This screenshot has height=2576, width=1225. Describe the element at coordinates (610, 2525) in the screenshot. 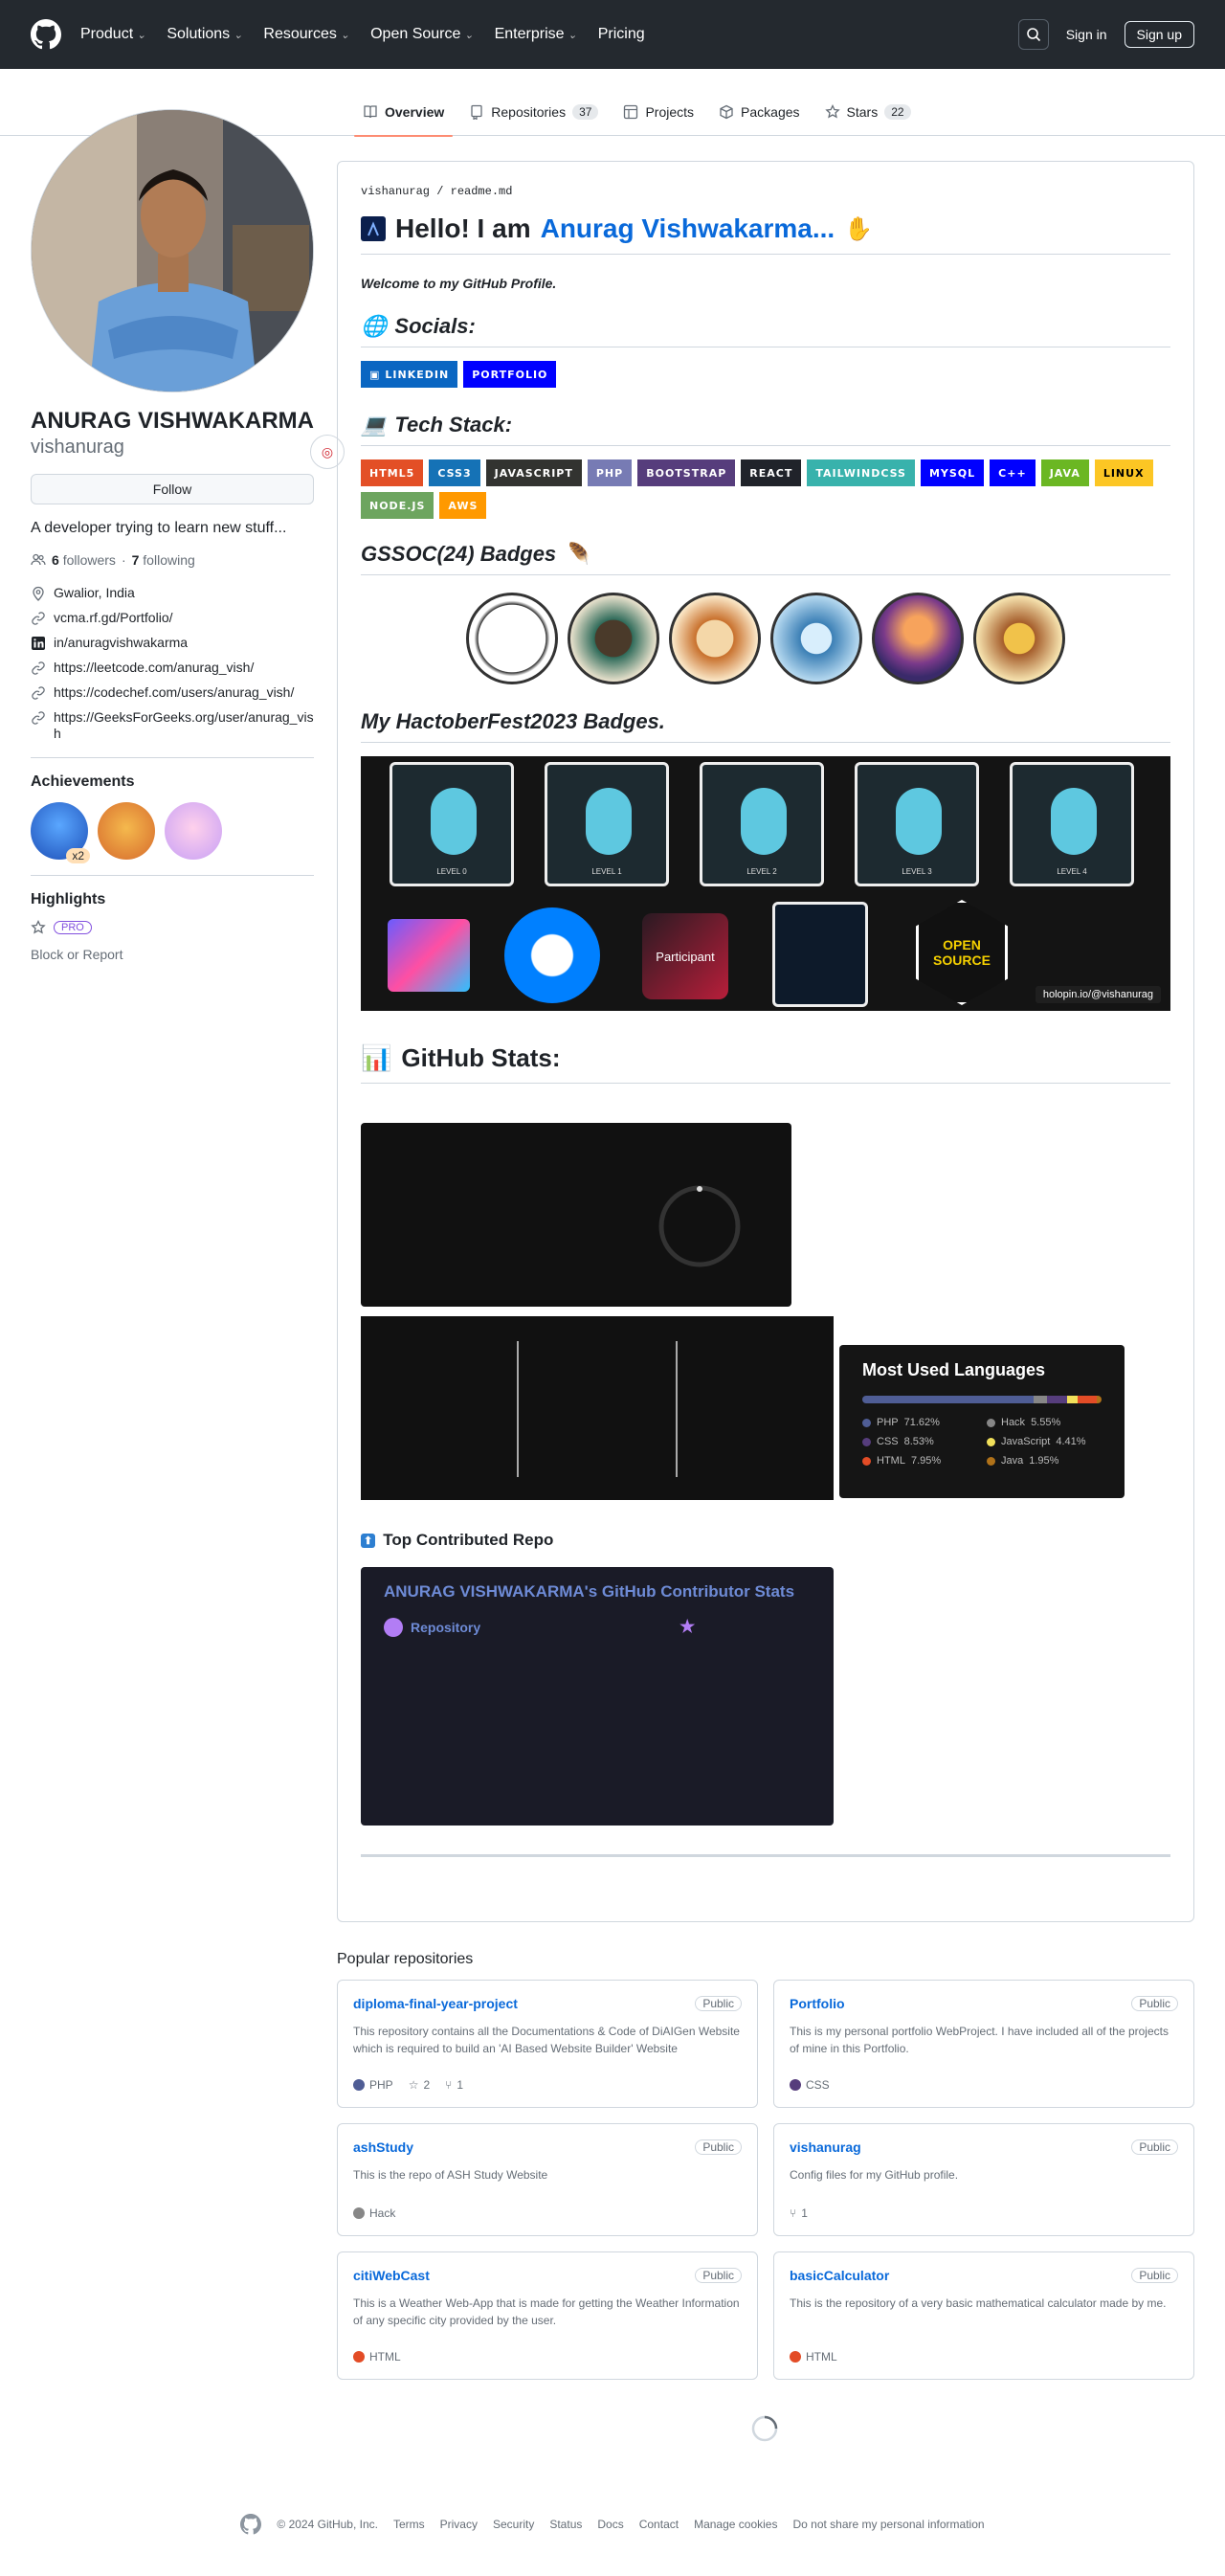

I see `footer-link-docs: Docs` at that location.